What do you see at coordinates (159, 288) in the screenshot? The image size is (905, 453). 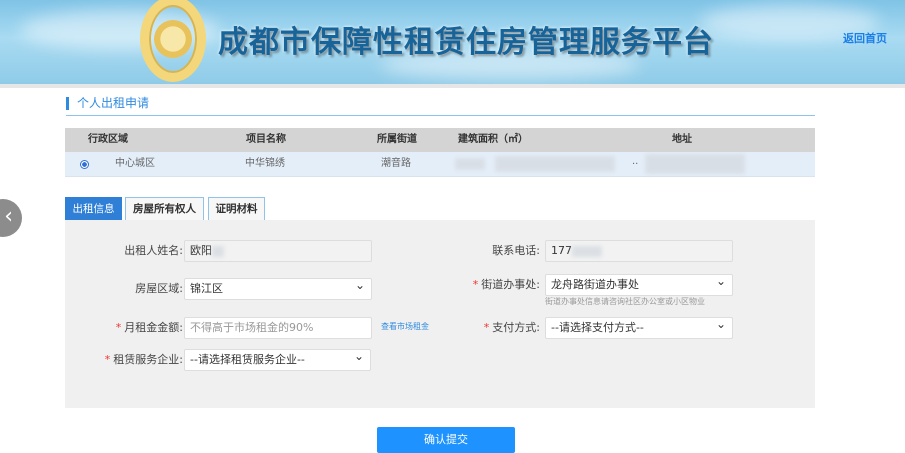 I see `region-label: 房屋区域:` at bounding box center [159, 288].